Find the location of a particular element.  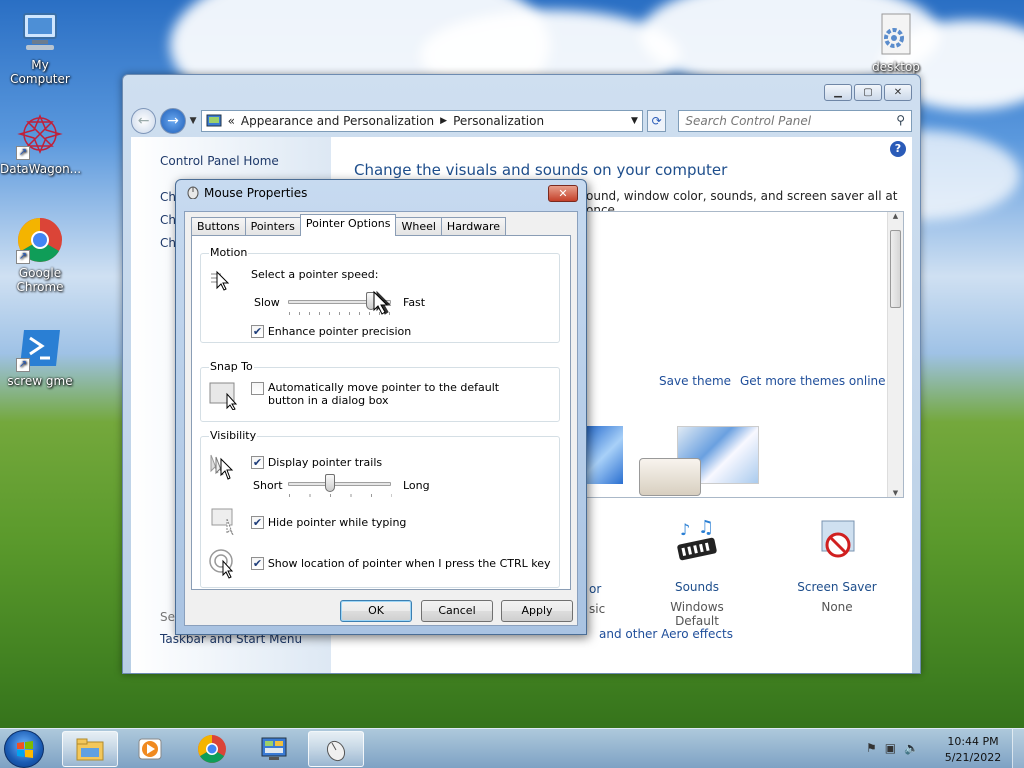

window-caption-buttons: ▁ ▢ ✕ is located at coordinates (868, 92).